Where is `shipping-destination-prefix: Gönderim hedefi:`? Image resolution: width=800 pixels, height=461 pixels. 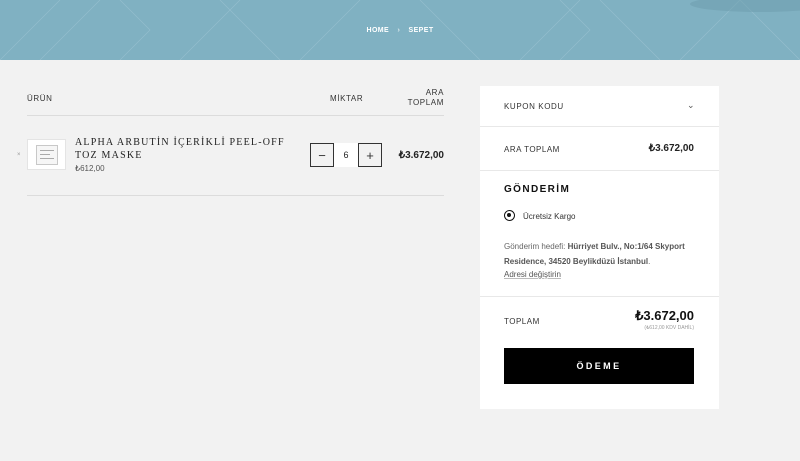 shipping-destination-prefix: Gönderim hedefi: is located at coordinates (536, 246).